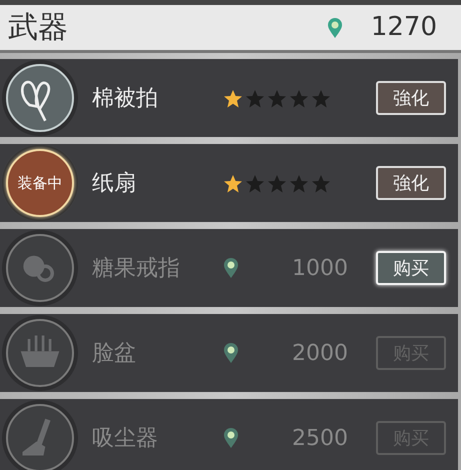  I want to click on price-label: 2500, so click(320, 438).